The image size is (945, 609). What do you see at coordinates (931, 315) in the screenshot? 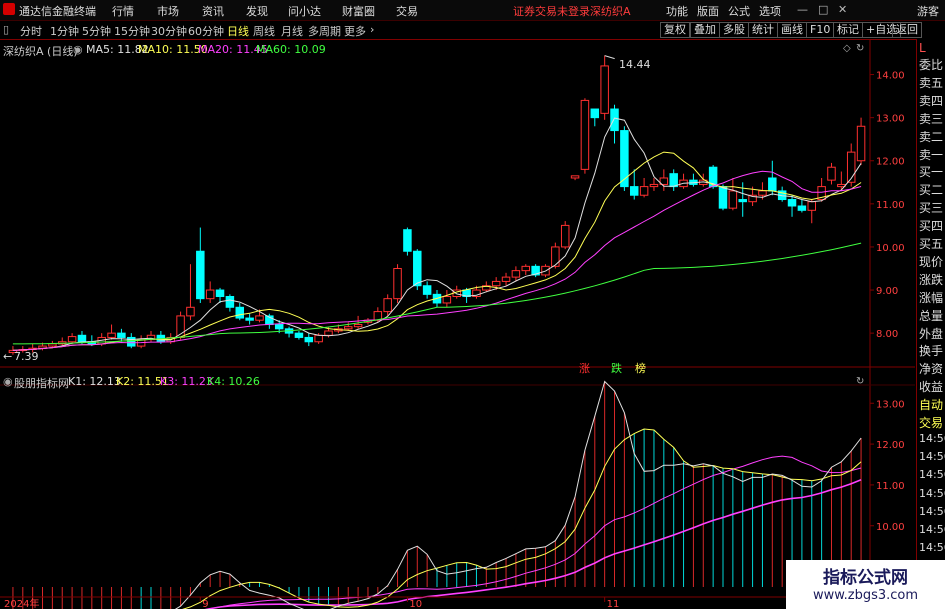
I see `side-item: 总量` at bounding box center [931, 315].